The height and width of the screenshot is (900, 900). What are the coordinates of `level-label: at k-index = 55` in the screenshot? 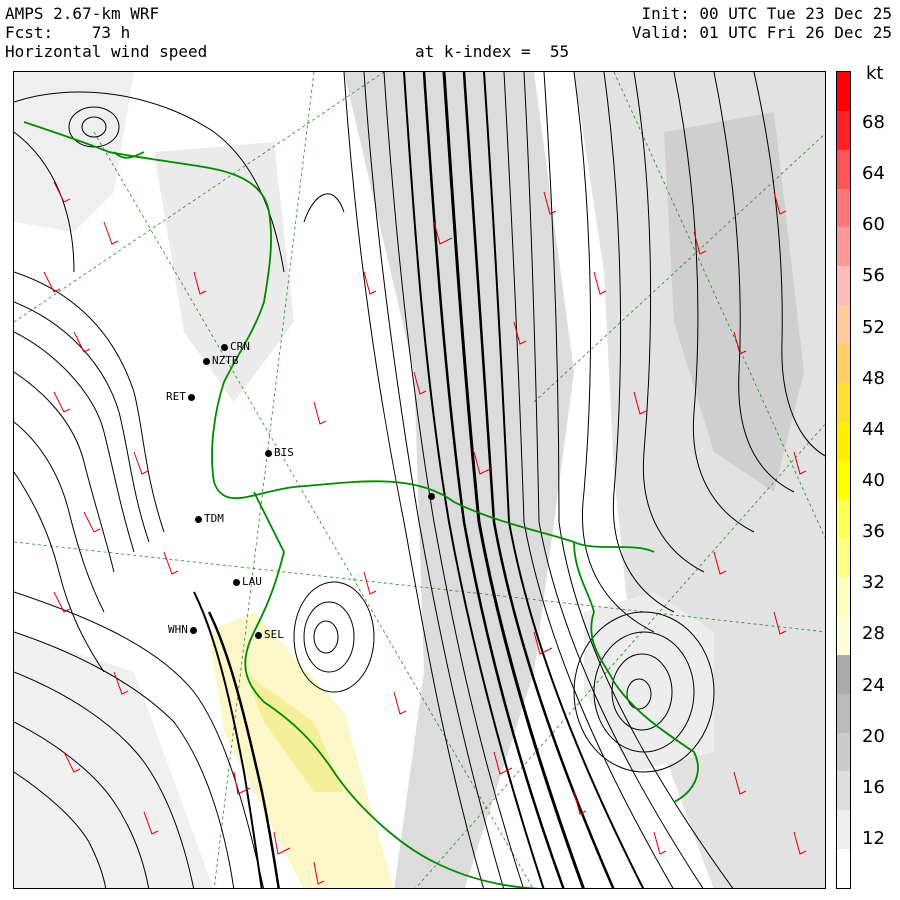 It's located at (492, 51).